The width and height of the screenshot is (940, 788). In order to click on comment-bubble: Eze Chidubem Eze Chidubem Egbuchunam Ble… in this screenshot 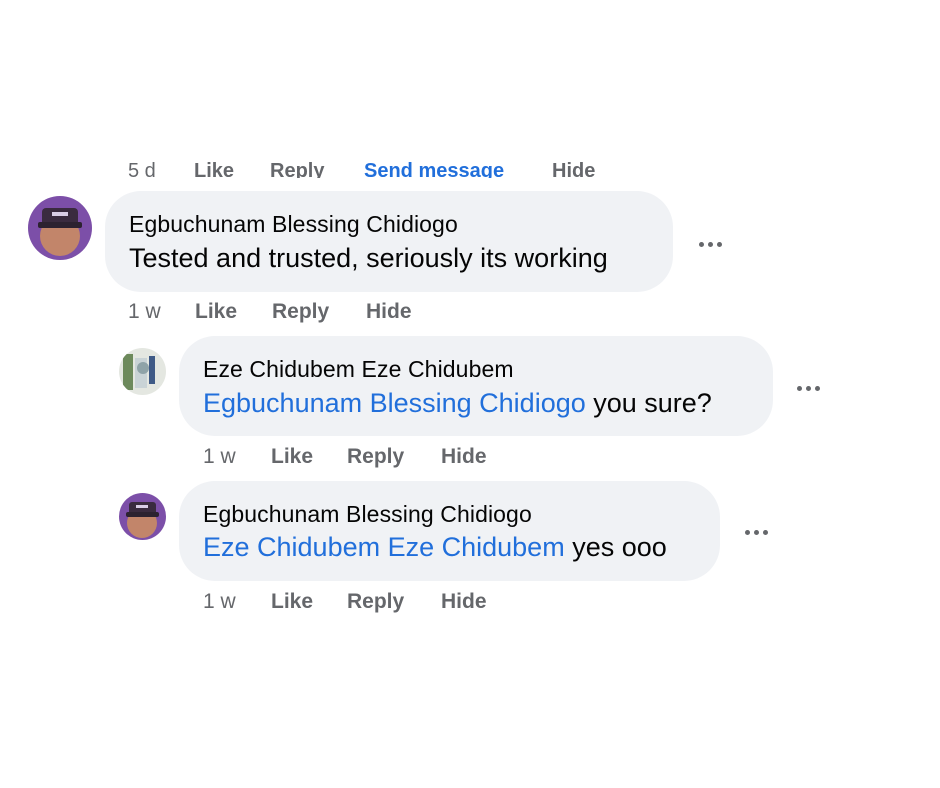, I will do `click(476, 386)`.